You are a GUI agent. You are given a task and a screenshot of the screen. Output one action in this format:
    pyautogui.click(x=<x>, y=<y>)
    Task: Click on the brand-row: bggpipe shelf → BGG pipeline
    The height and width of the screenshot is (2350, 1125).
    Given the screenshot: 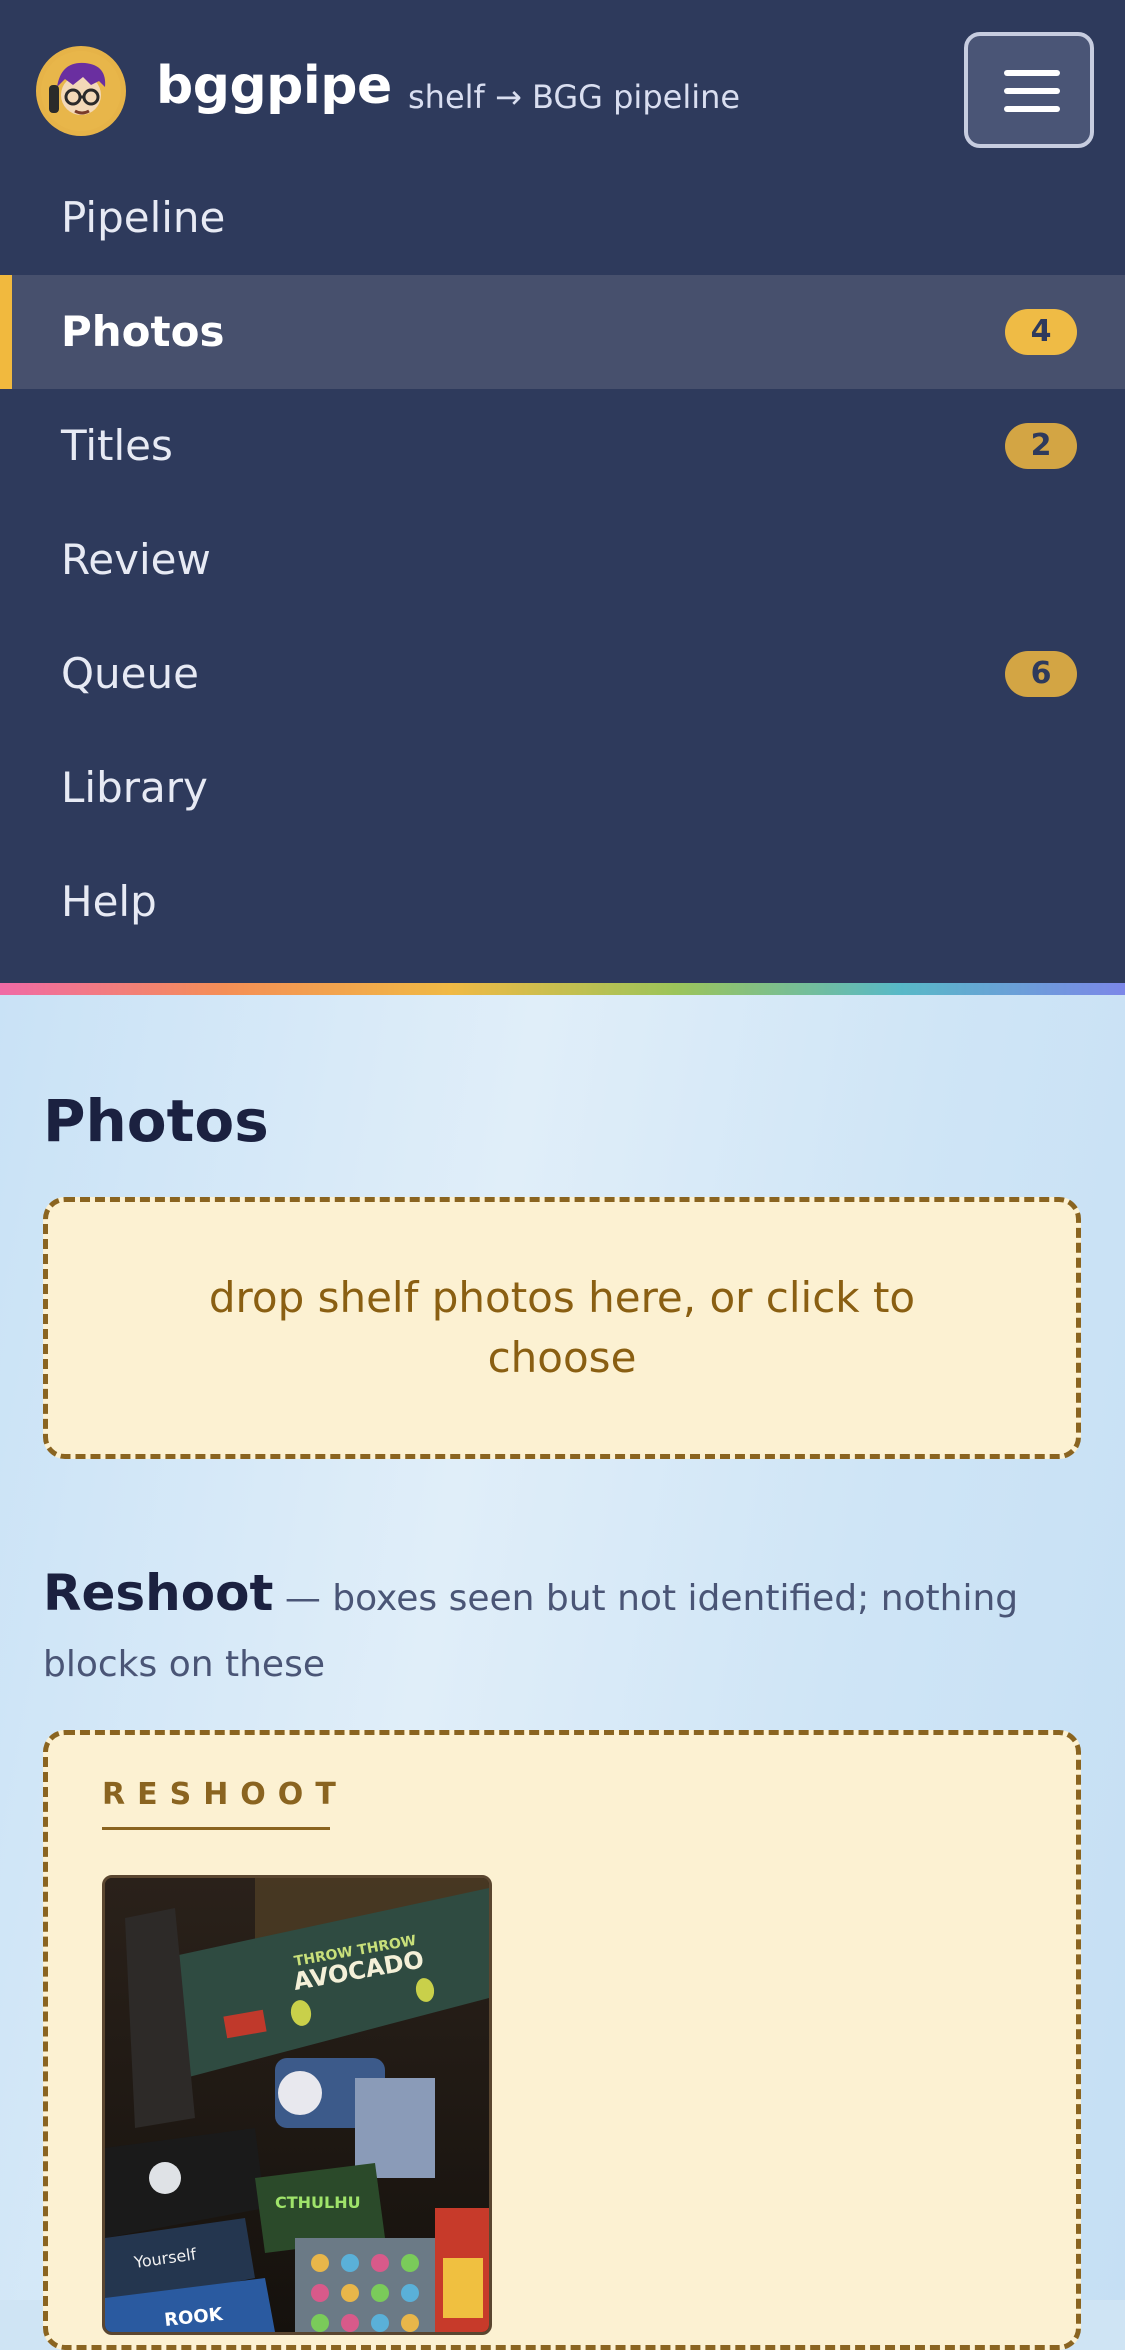 What is the action you would take?
    pyautogui.click(x=562, y=92)
    